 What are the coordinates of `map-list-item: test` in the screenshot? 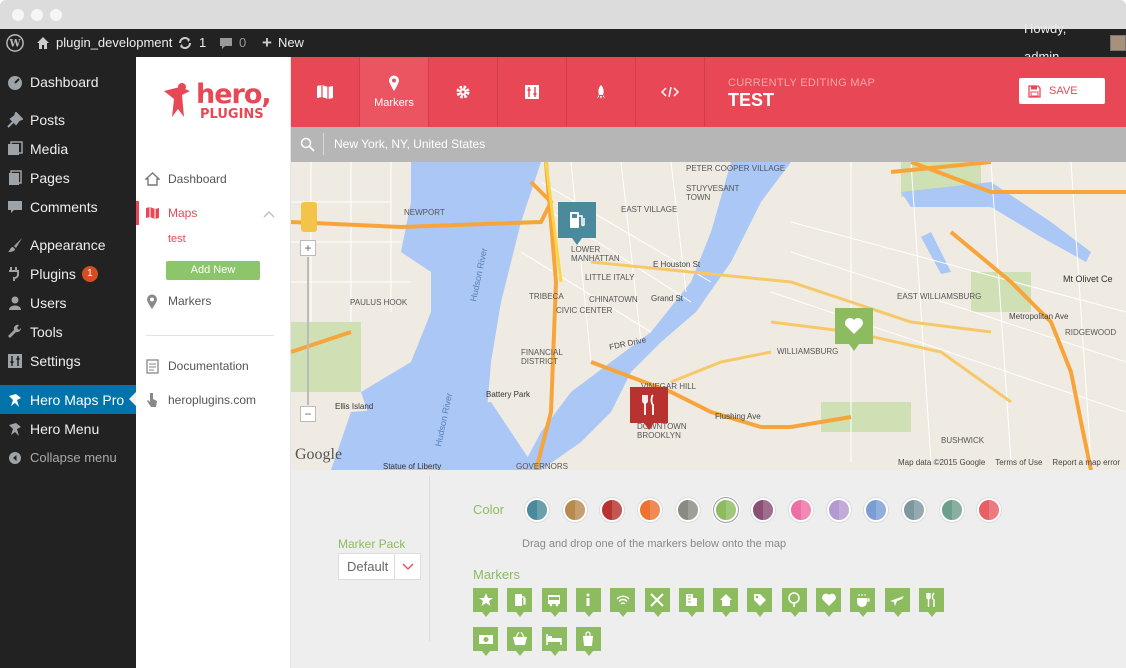 It's located at (177, 239).